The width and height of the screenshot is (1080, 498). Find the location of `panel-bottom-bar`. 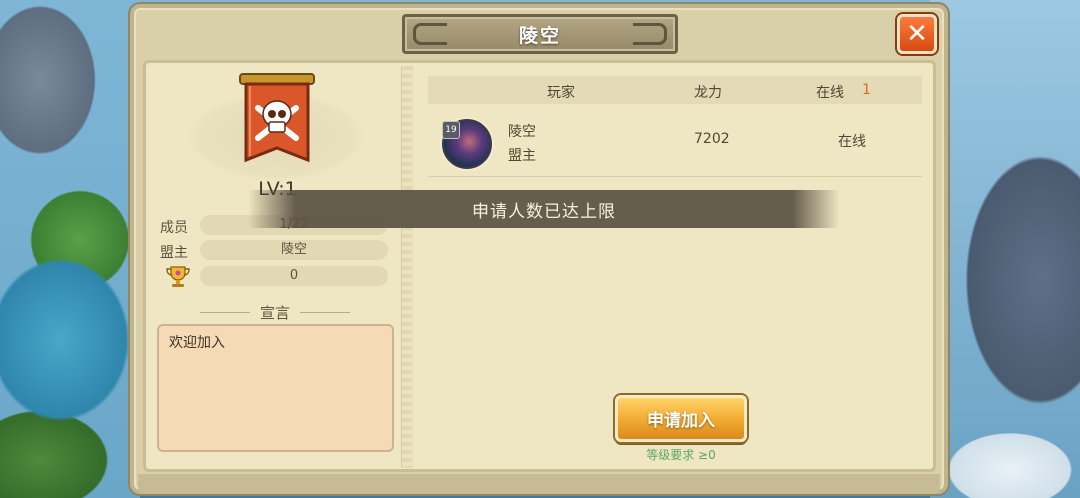

panel-bottom-bar is located at coordinates (539, 484).